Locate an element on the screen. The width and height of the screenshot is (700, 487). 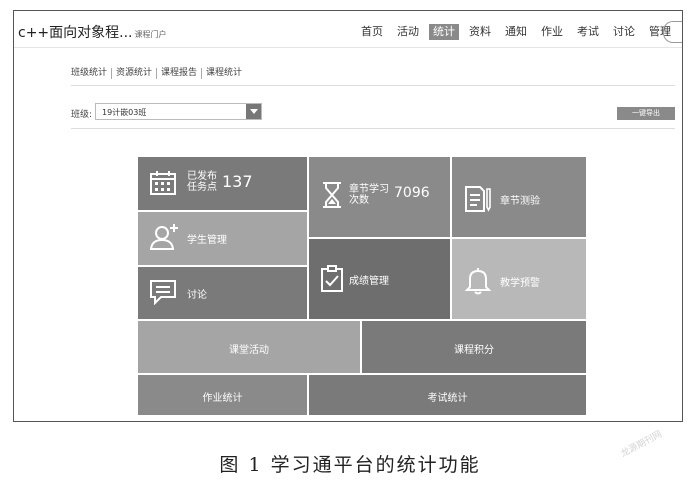
tile-class-activity: 课堂活动 is located at coordinates (249, 347).